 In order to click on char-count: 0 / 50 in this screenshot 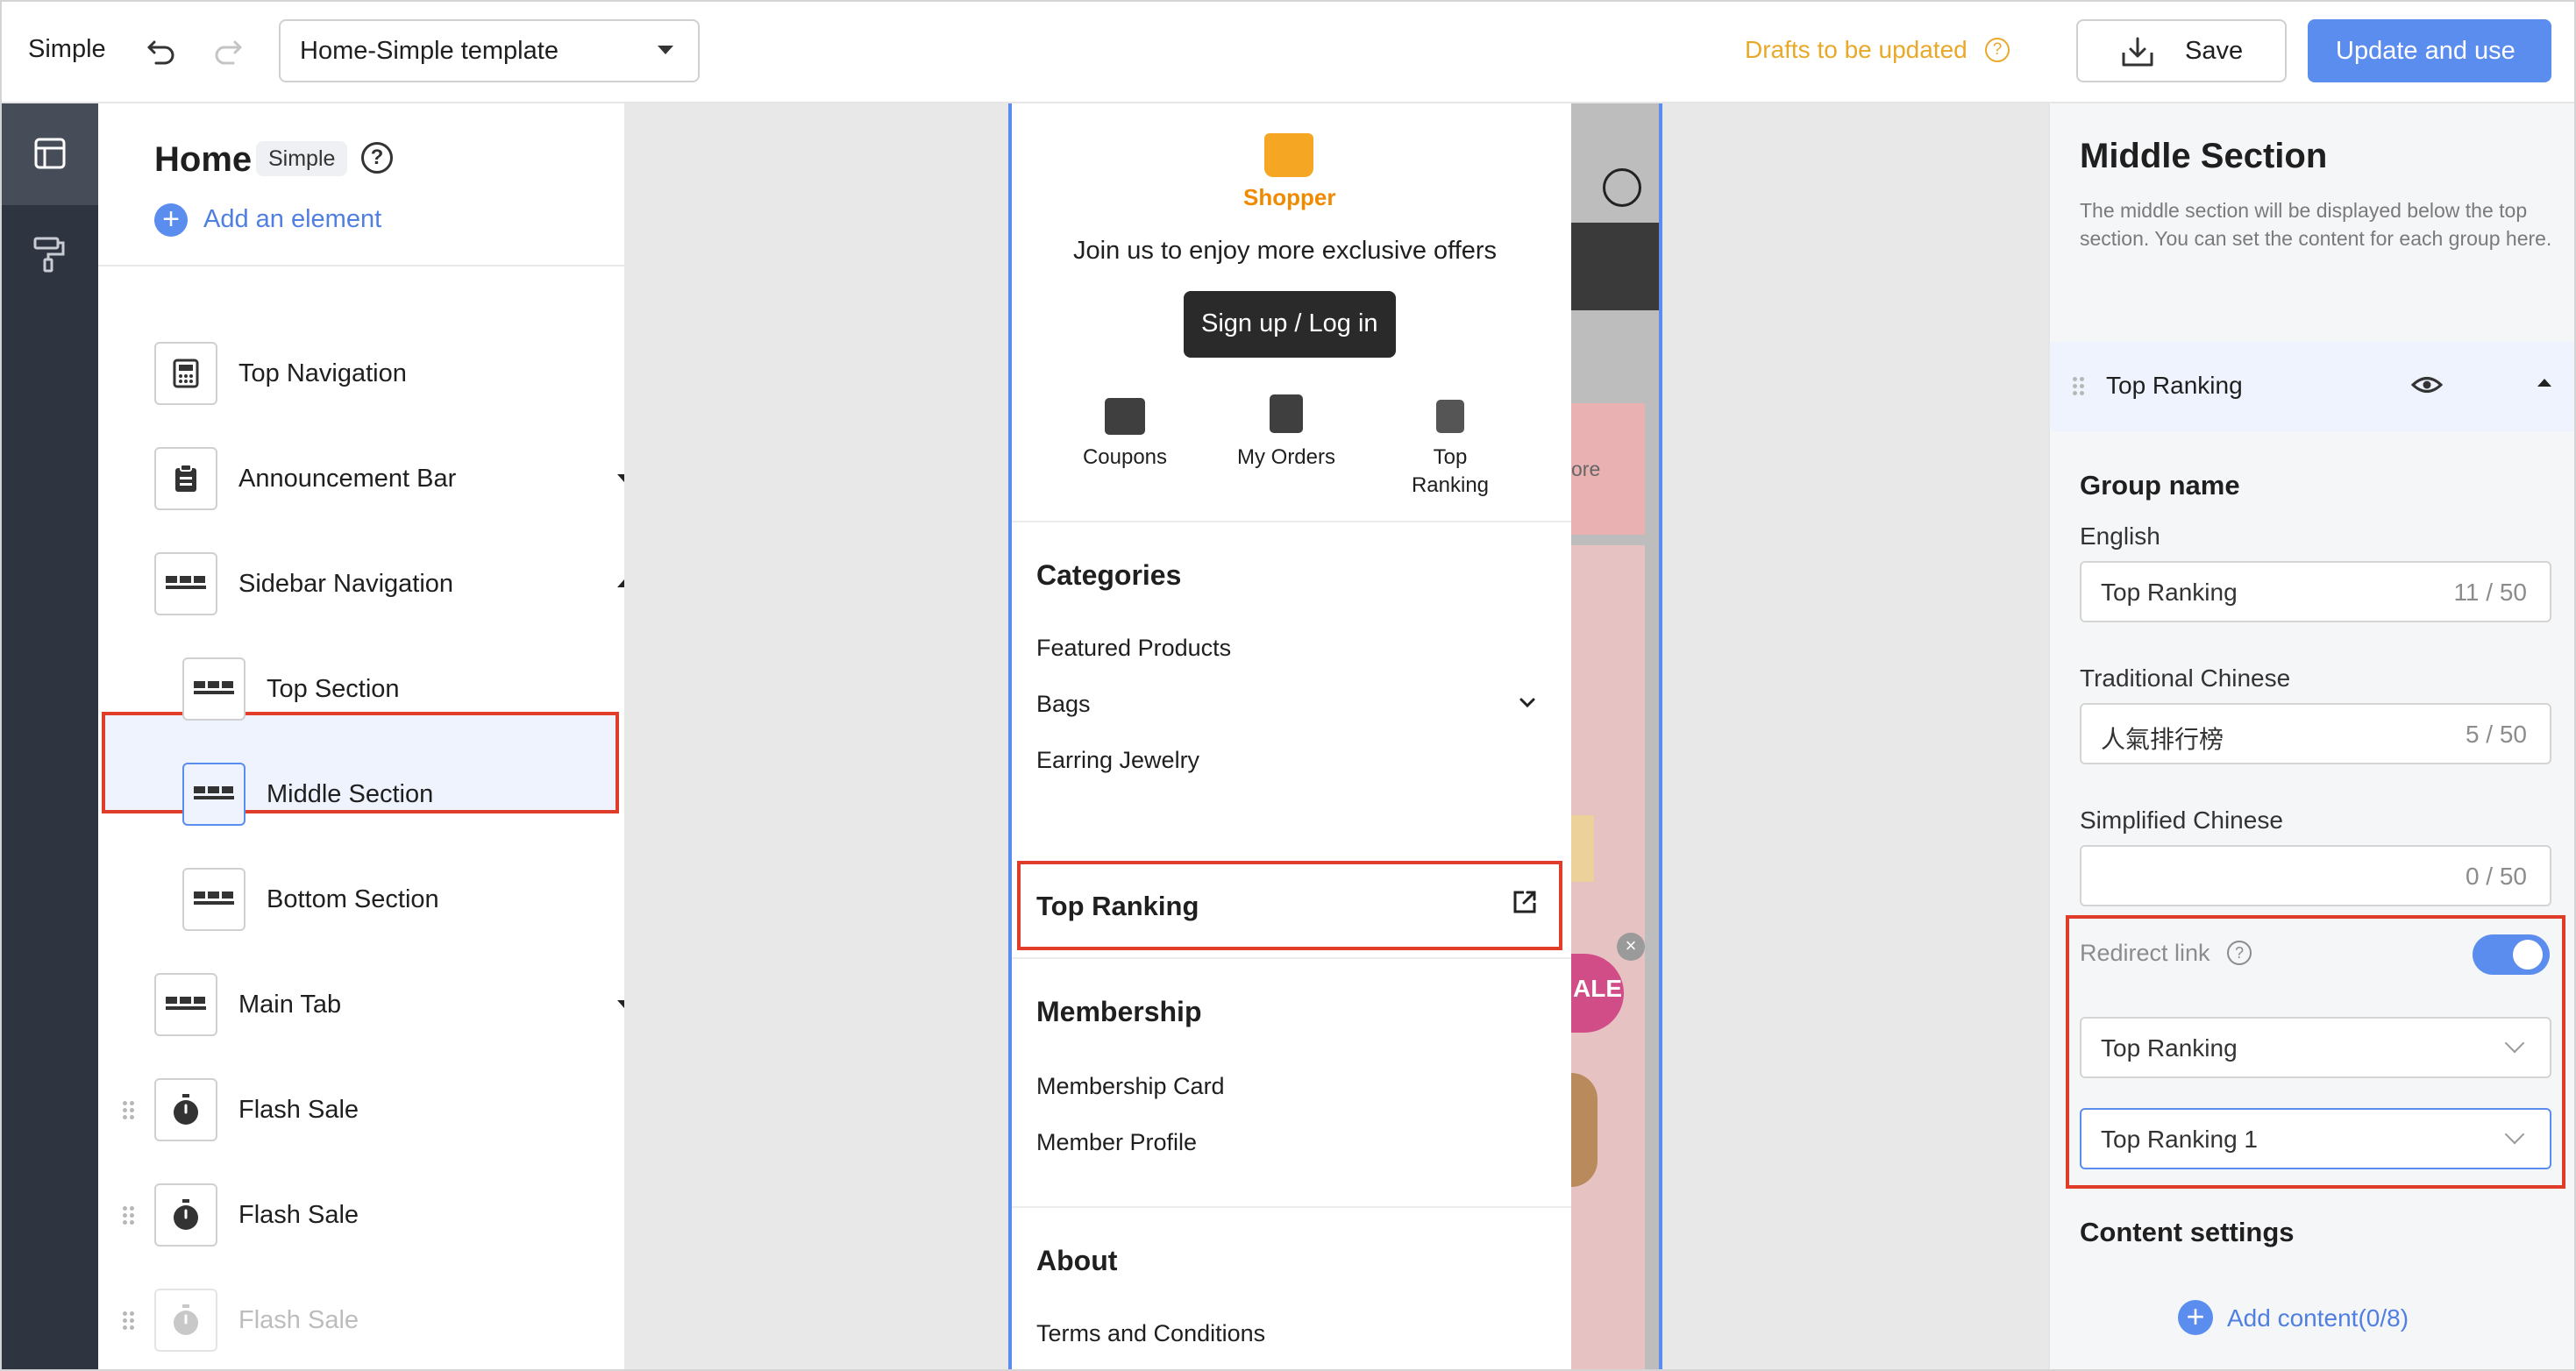, I will do `click(2496, 876)`.